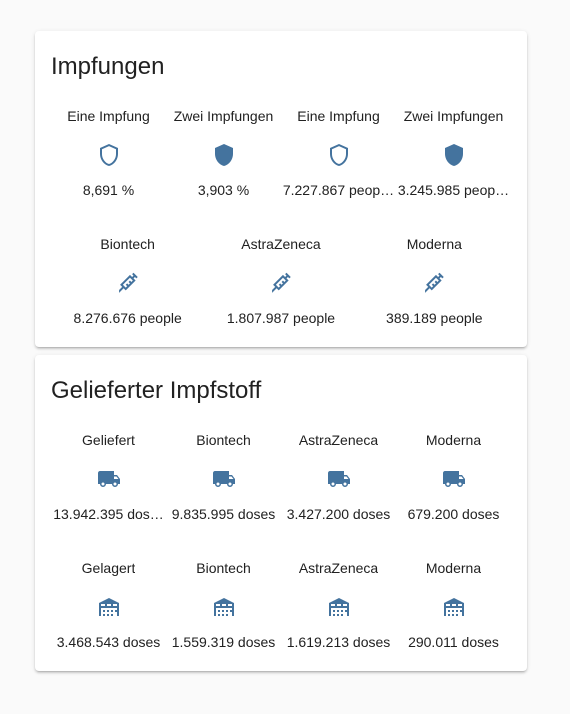 This screenshot has height=714, width=570. What do you see at coordinates (108, 440) in the screenshot?
I see `entity-label: Geliefert` at bounding box center [108, 440].